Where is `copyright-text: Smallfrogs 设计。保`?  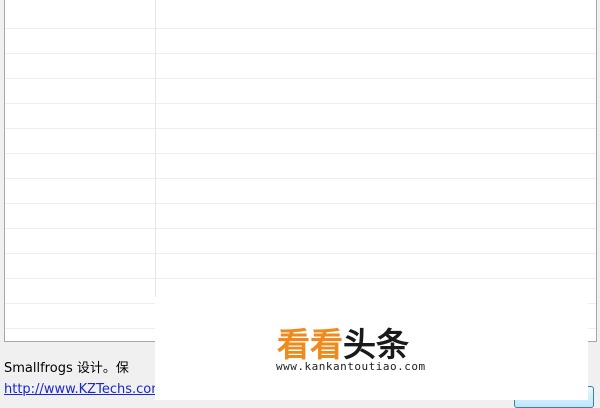 copyright-text: Smallfrogs 设计。保 is located at coordinates (66, 368).